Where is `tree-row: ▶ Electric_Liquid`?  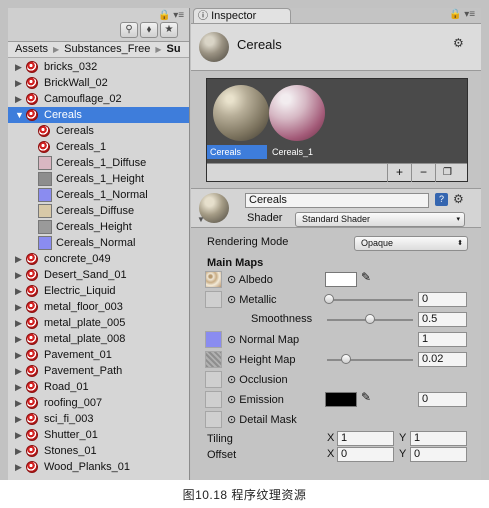 tree-row: ▶ Electric_Liquid is located at coordinates (98, 291).